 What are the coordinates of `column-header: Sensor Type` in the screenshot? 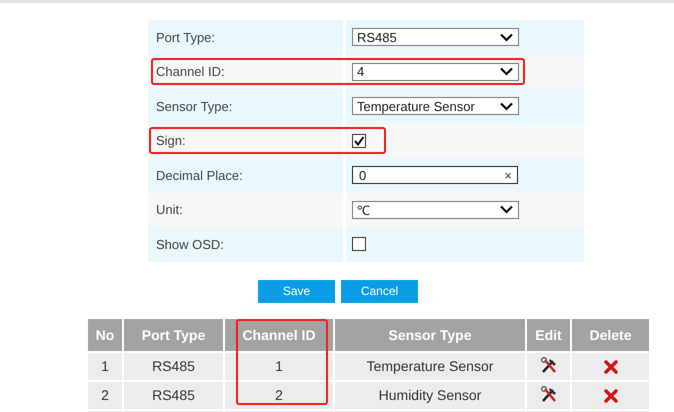 It's located at (430, 335).